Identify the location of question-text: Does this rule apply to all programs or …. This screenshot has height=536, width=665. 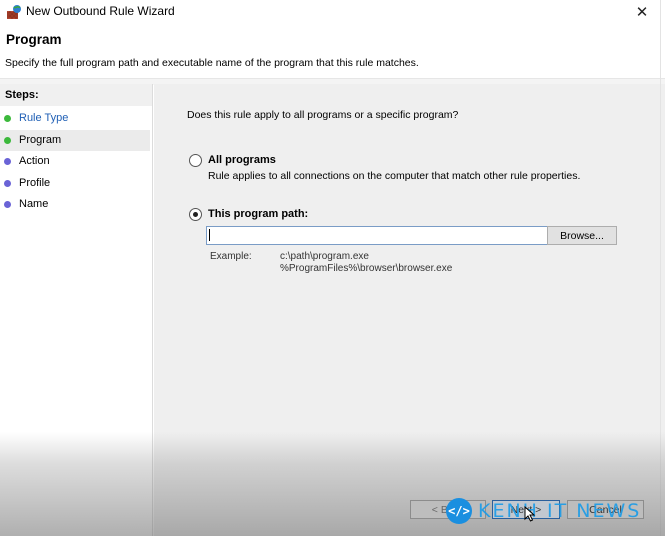
(323, 115).